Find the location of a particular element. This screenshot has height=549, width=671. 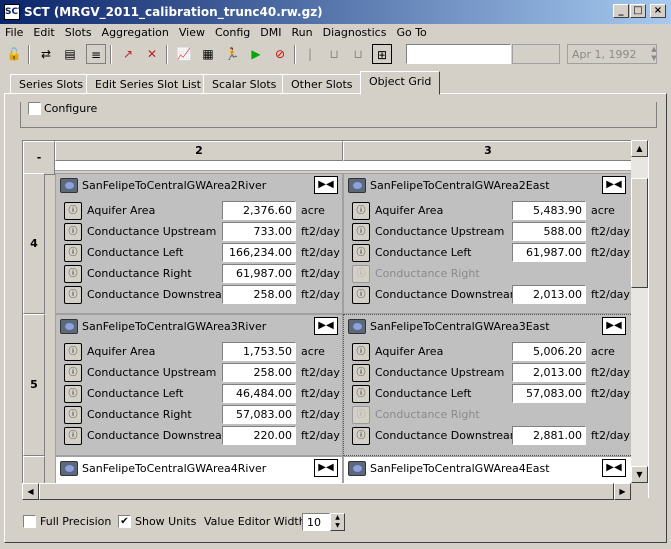

stop-icon: ⊘ is located at coordinates (280, 54).